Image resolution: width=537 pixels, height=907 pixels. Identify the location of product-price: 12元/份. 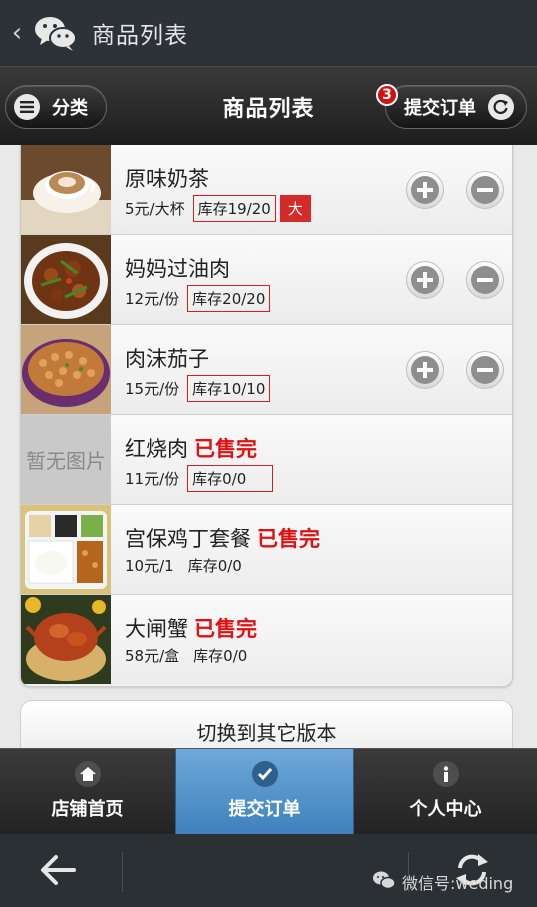
(152, 299).